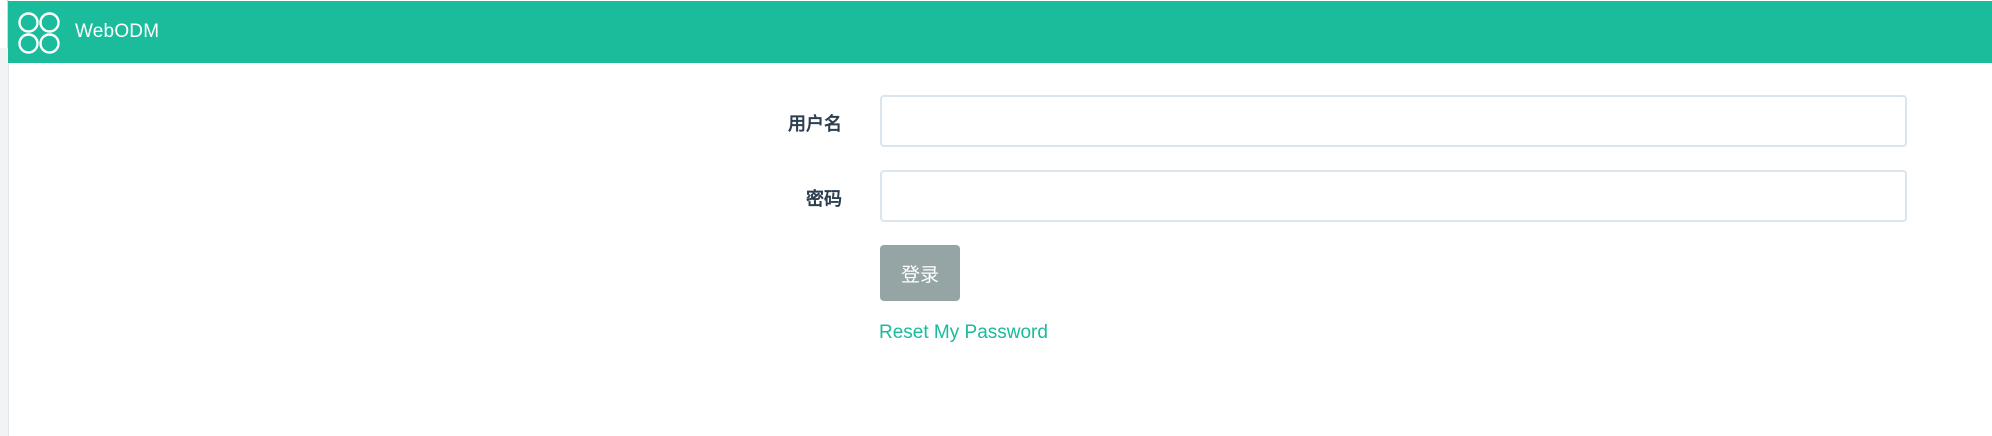 This screenshot has width=1992, height=436. What do you see at coordinates (39, 33) in the screenshot?
I see `webodm-drone-logo-icon` at bounding box center [39, 33].